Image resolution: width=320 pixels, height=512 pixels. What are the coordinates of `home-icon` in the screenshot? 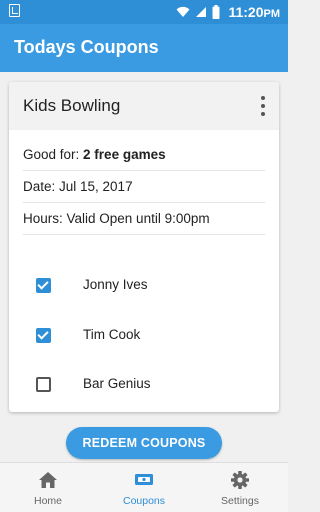 It's located at (48, 480).